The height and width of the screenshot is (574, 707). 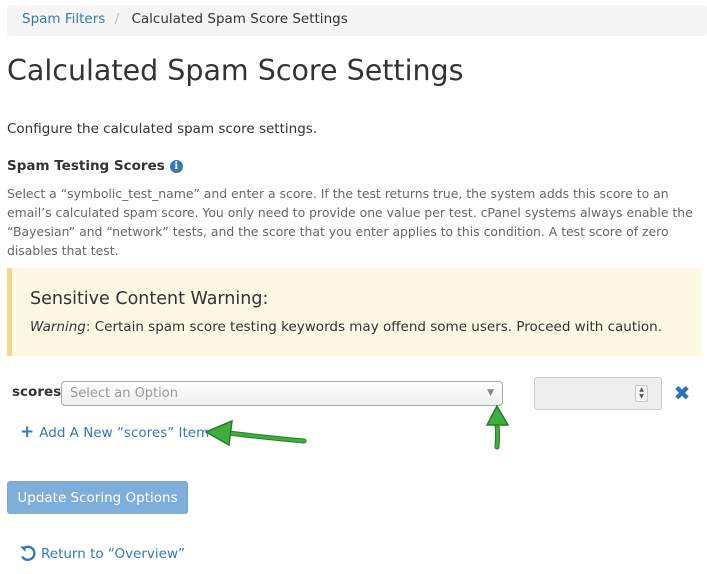 I want to click on breadcrumb-link-spam-filters: Spam Filters, so click(x=63, y=19).